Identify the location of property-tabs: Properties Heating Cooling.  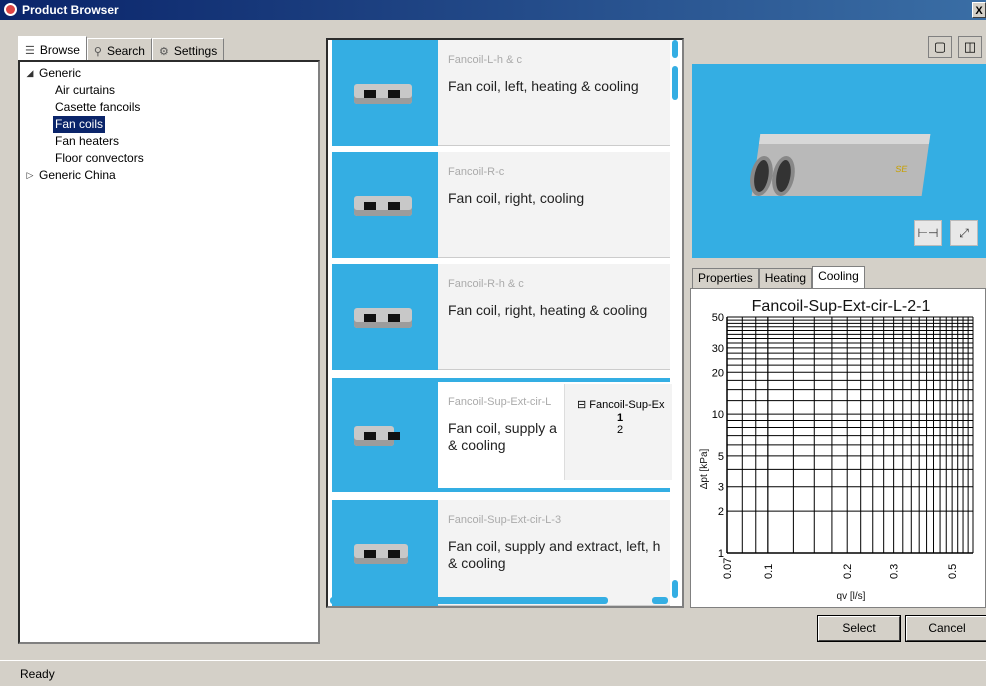
(778, 277).